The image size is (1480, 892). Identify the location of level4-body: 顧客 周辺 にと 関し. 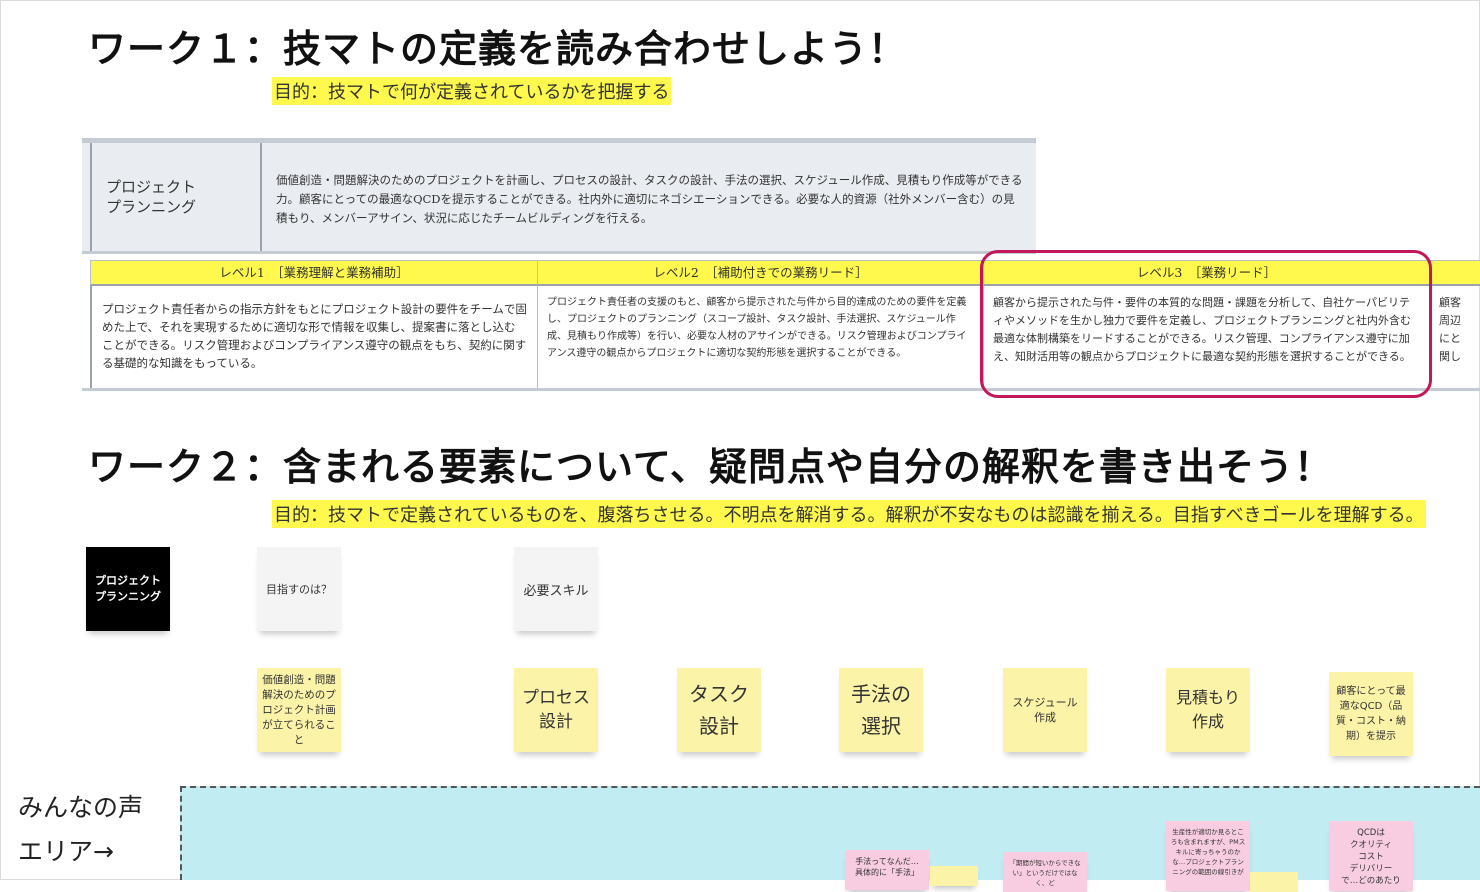
(1454, 338).